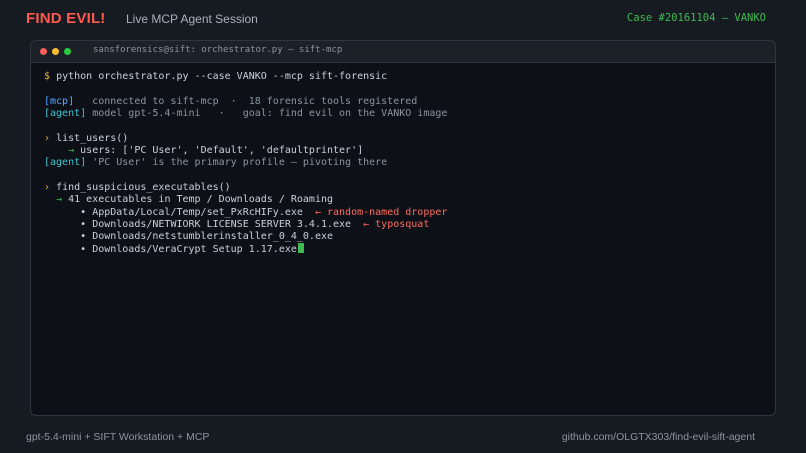 Image resolution: width=806 pixels, height=453 pixels. I want to click on session-title: Live MCP Agent Session, so click(192, 19).